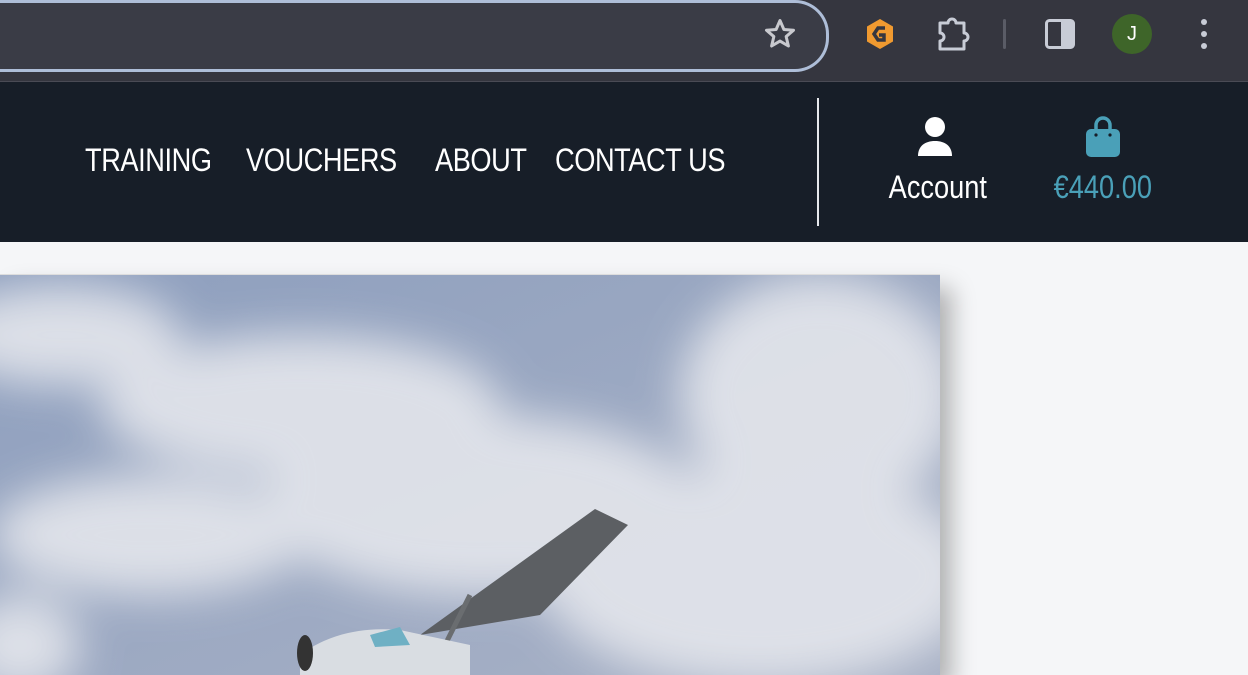  I want to click on user-icon, so click(935, 136).